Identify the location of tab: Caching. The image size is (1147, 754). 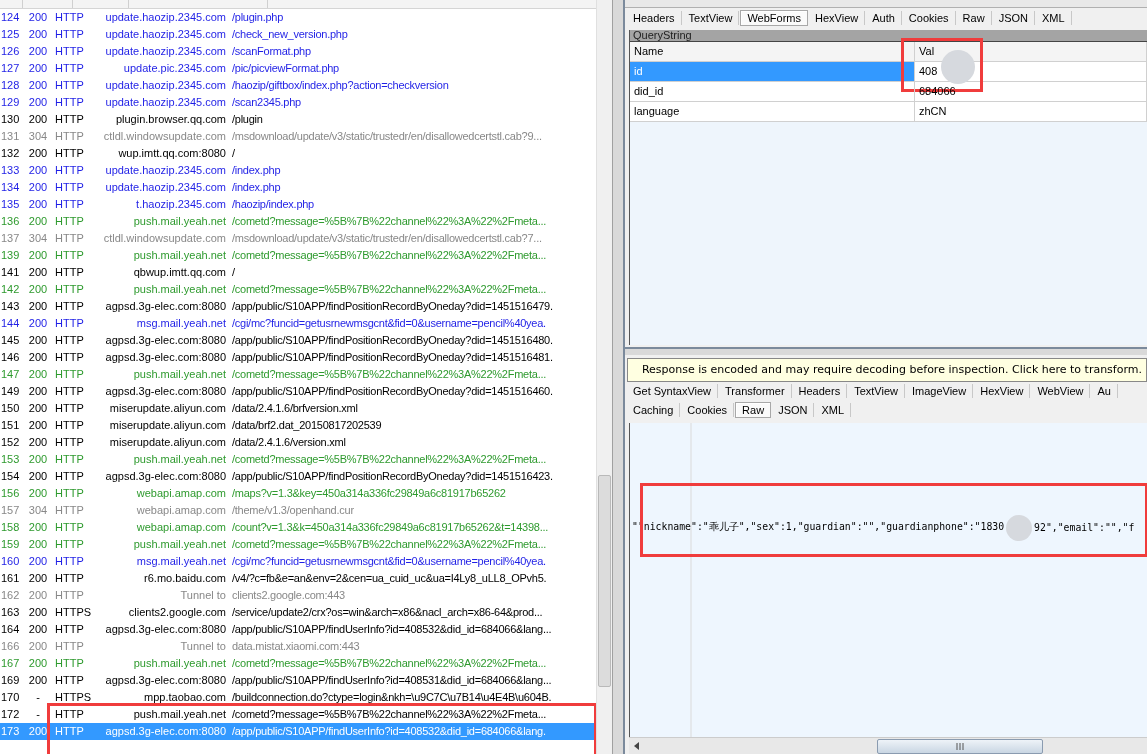
(654, 410).